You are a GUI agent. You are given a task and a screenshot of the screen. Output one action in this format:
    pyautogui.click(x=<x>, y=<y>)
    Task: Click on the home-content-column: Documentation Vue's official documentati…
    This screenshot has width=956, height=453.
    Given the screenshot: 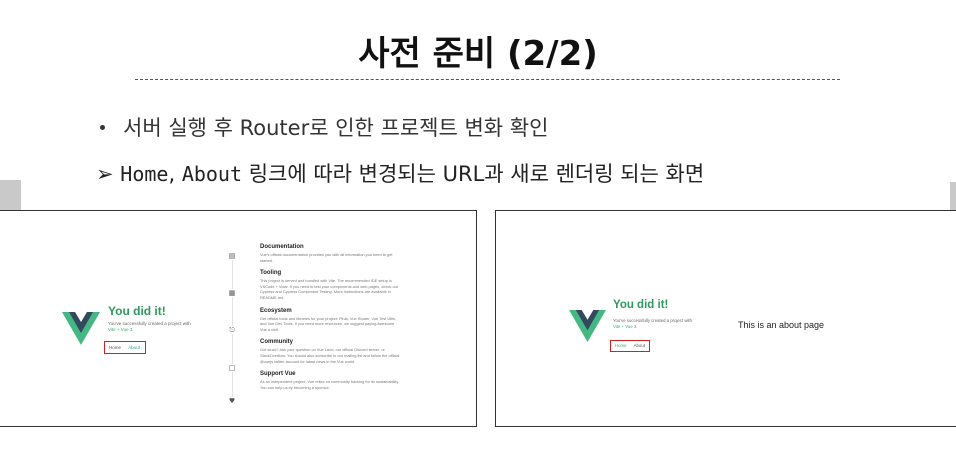 What is the action you would take?
    pyautogui.click(x=330, y=320)
    